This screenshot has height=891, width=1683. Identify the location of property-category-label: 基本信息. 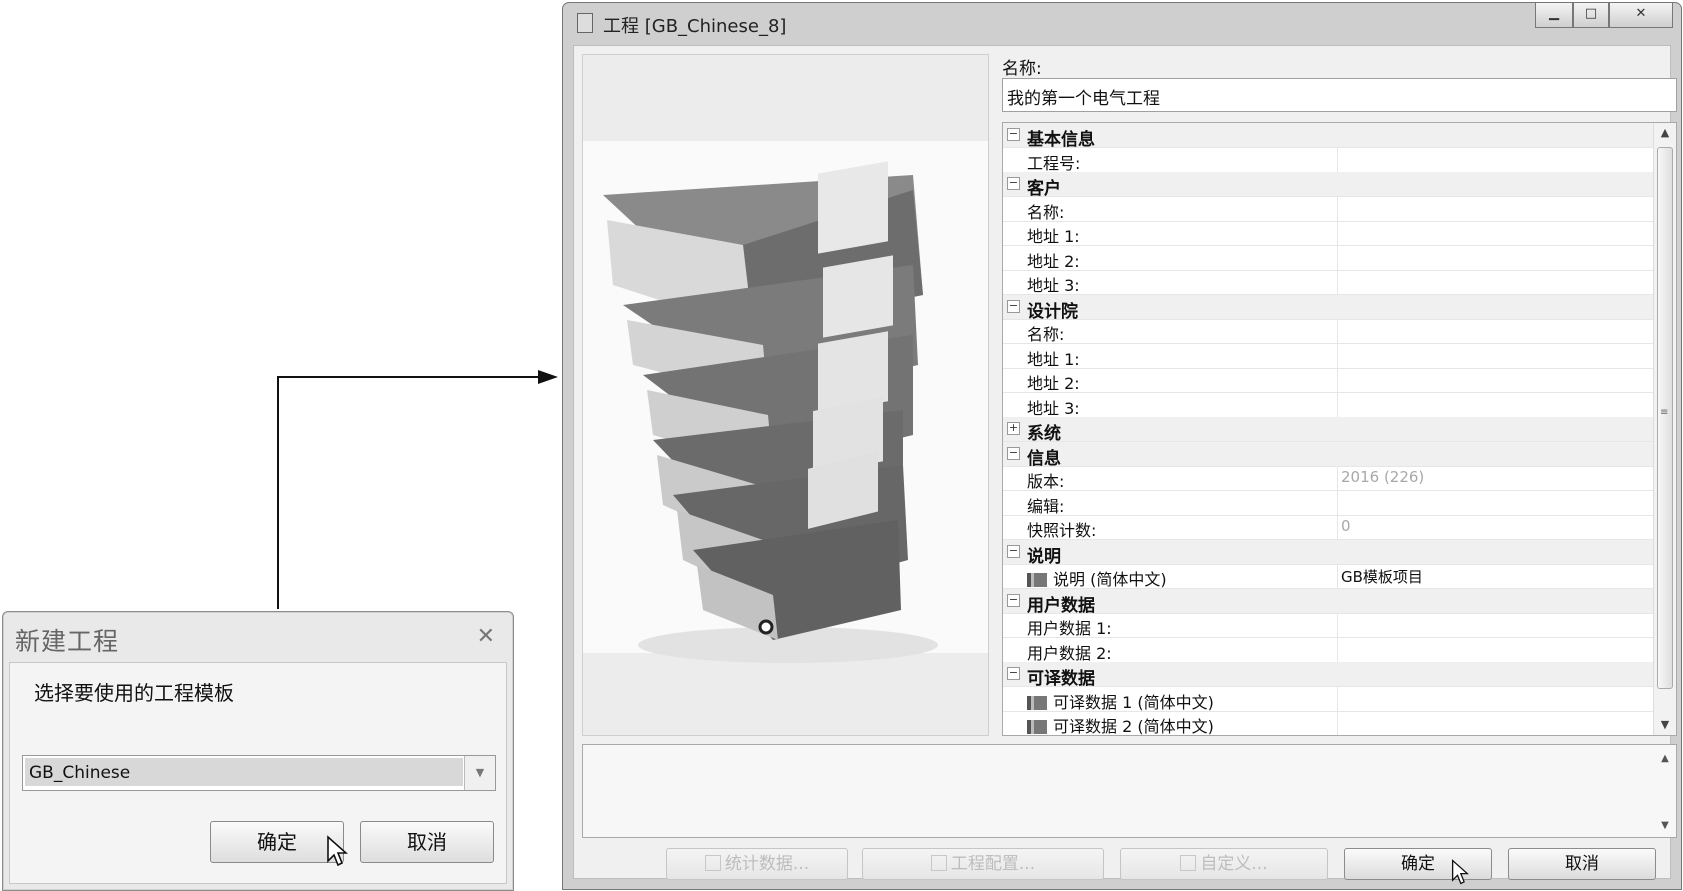
(1061, 140).